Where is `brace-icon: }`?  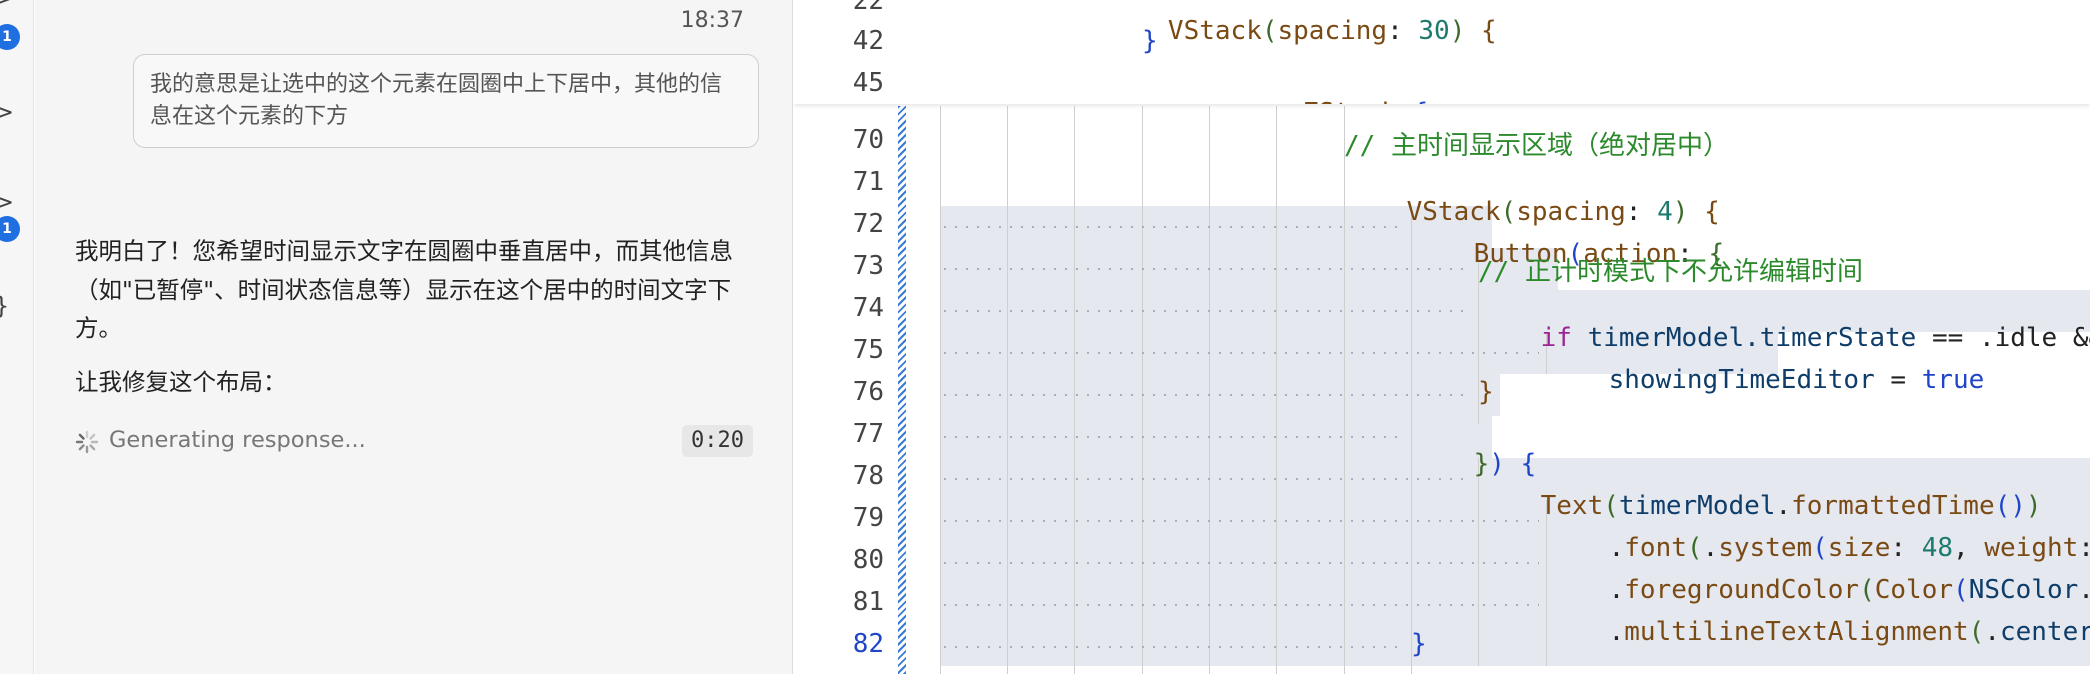
brace-icon: } is located at coordinates (4, 306).